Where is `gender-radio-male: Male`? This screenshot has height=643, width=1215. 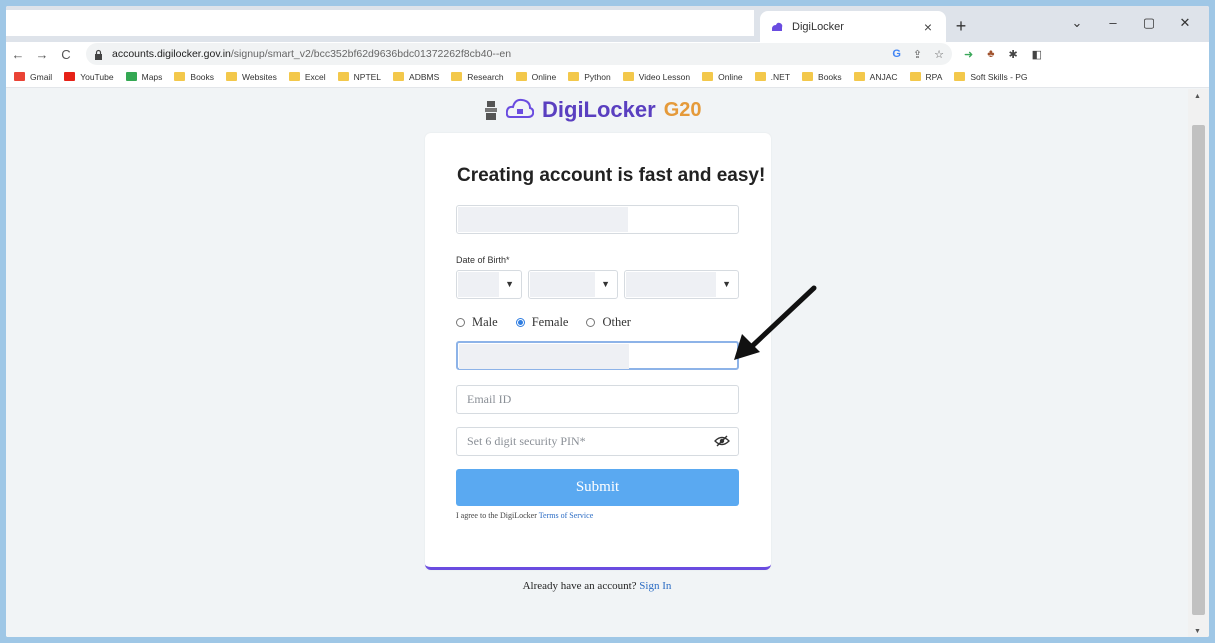 gender-radio-male: Male is located at coordinates (477, 322).